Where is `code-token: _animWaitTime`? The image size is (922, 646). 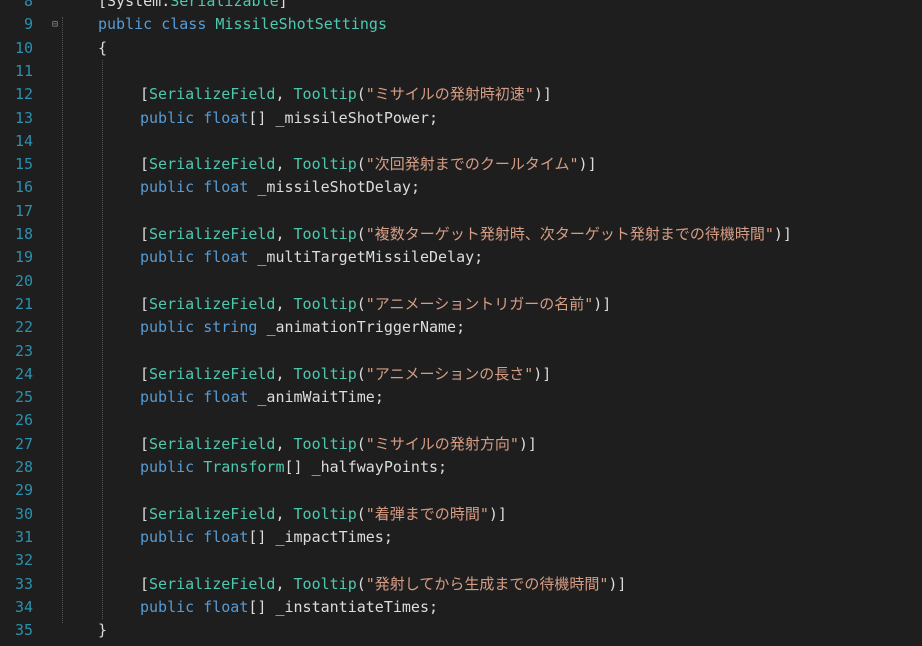
code-token: _animWaitTime is located at coordinates (316, 397).